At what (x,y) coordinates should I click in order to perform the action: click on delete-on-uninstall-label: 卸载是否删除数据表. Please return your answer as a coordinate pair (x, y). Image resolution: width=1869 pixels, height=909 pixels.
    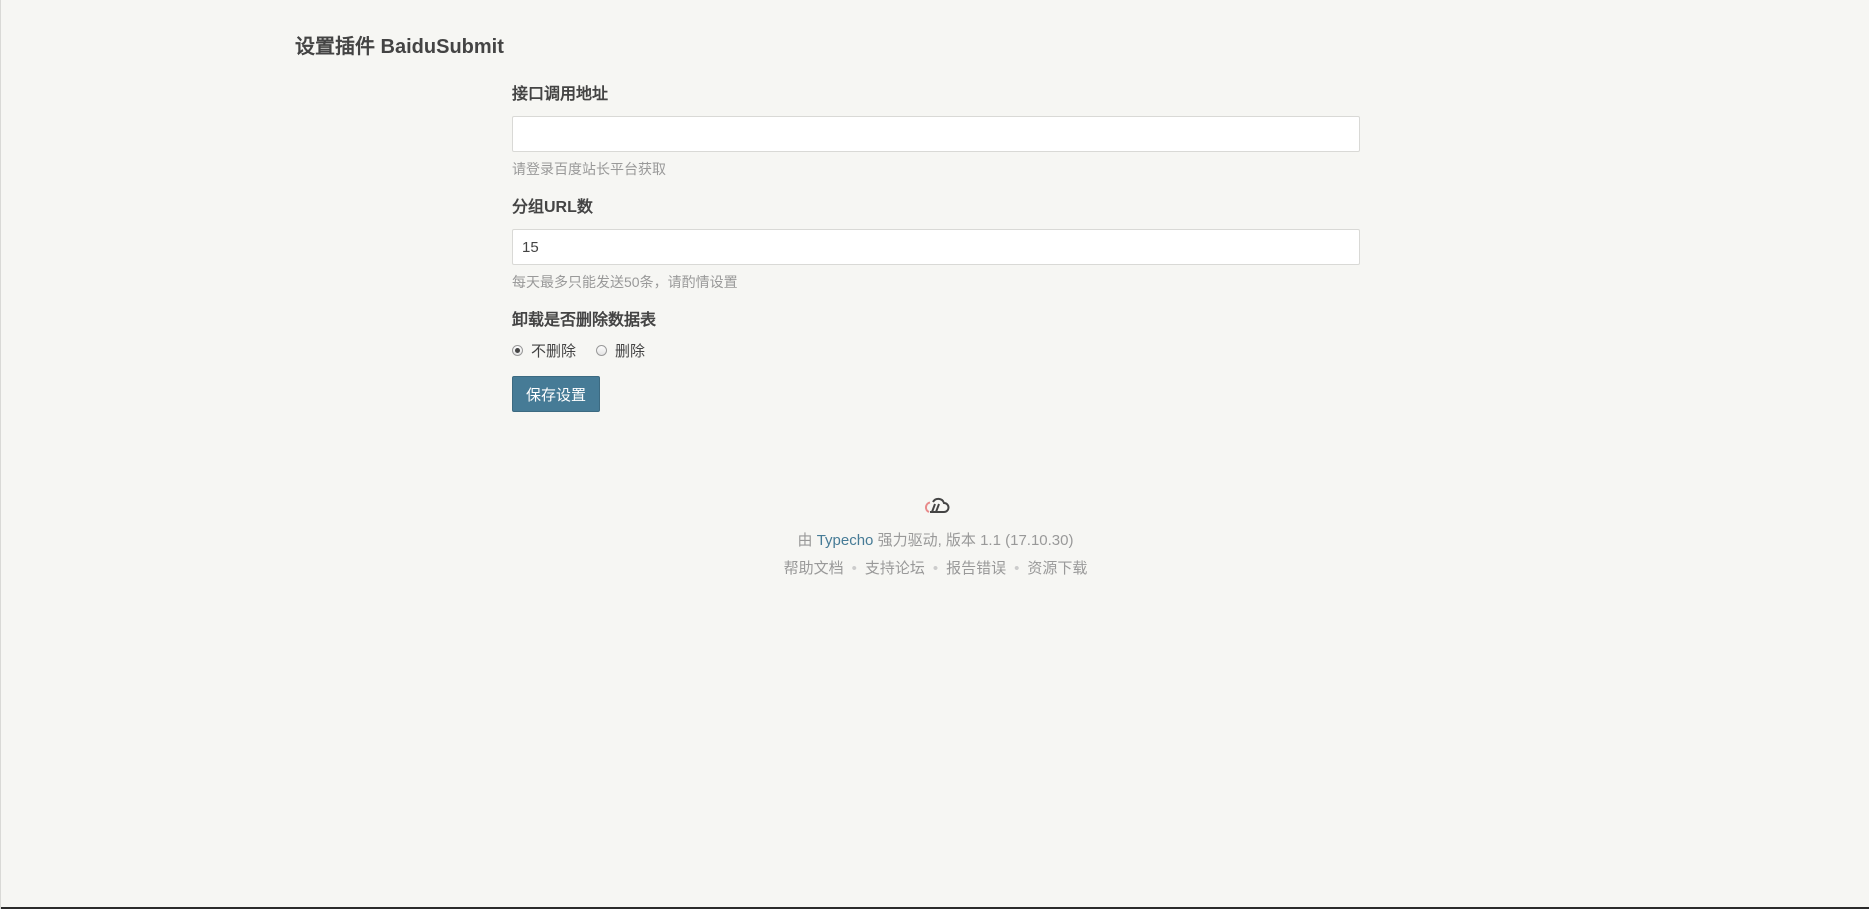
    Looking at the image, I should click on (584, 320).